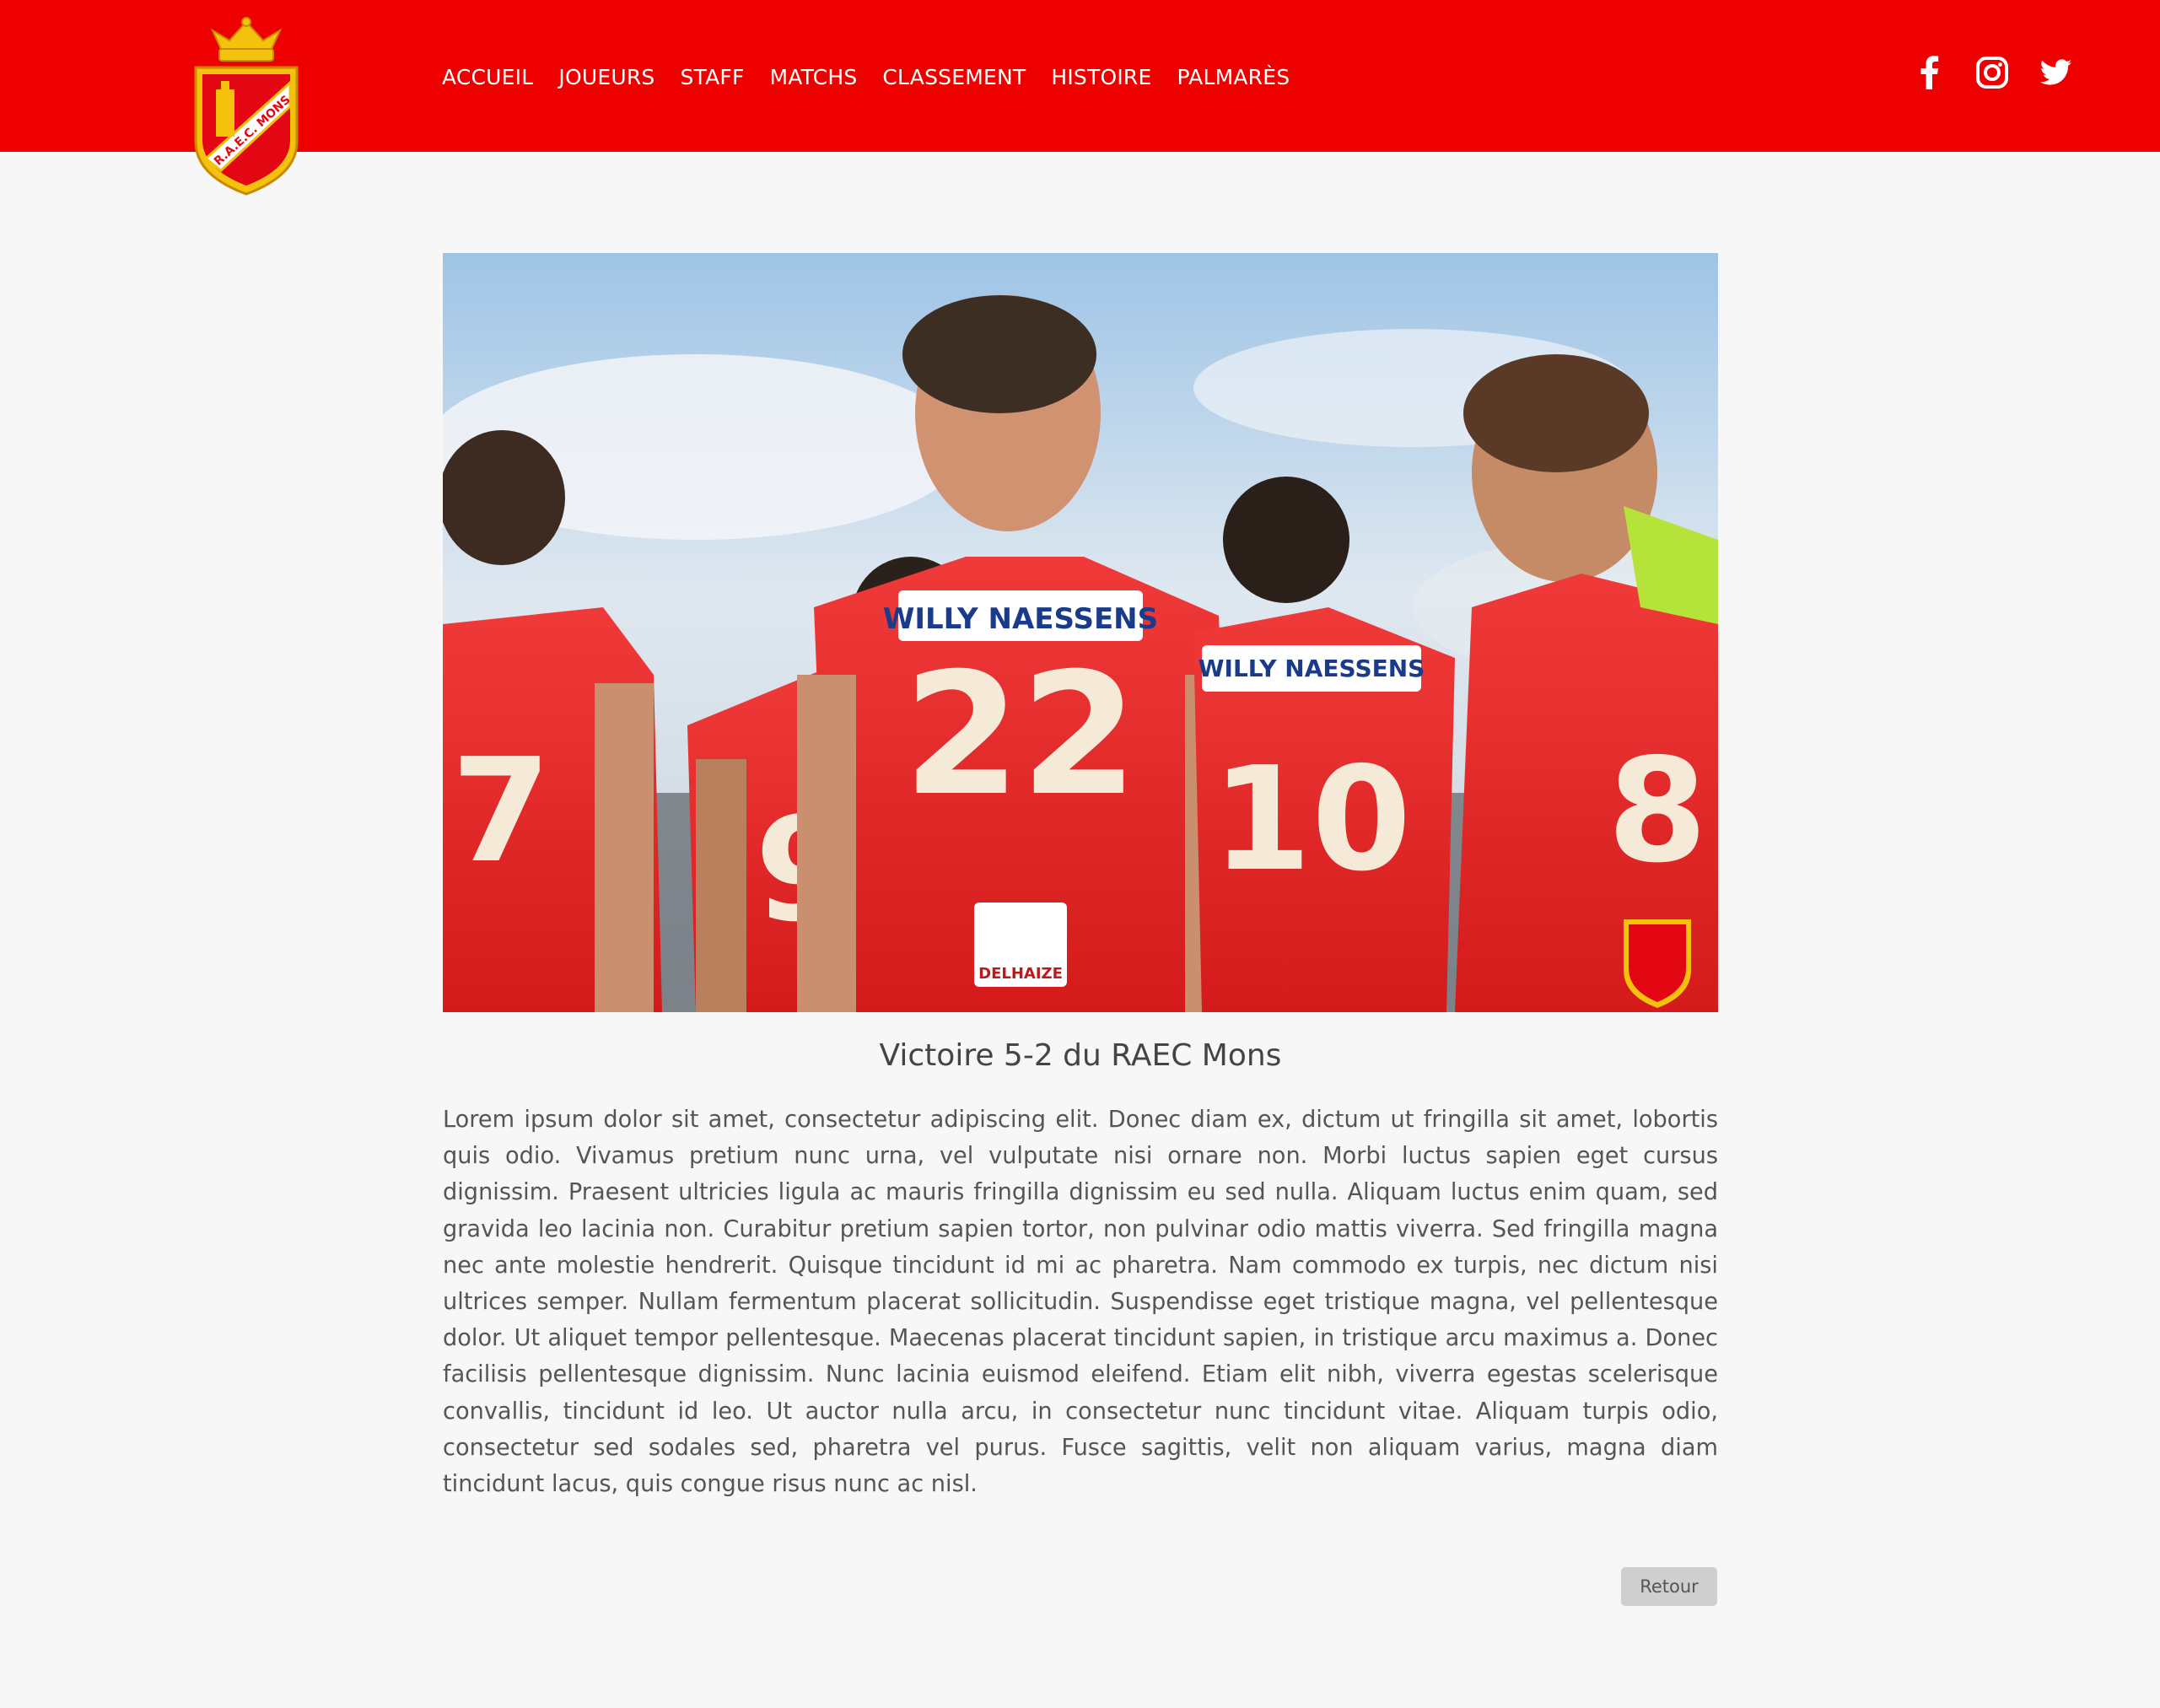  Describe the element at coordinates (954, 77) in the screenshot. I see `nav-item-classement: CLASSEMENT` at that location.